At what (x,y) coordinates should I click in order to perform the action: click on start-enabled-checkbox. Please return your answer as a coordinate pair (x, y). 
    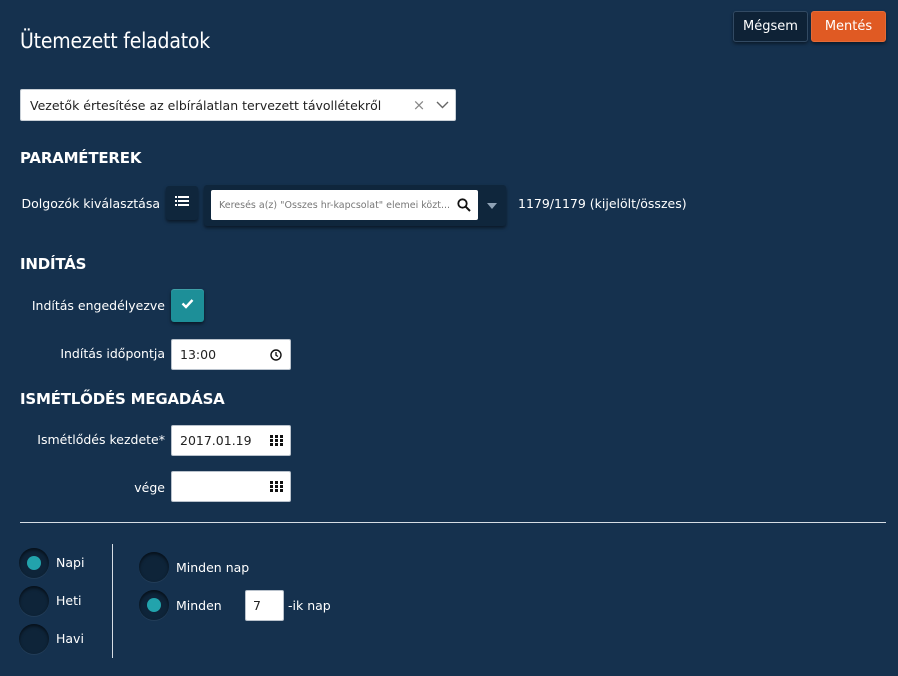
    Looking at the image, I should click on (187, 305).